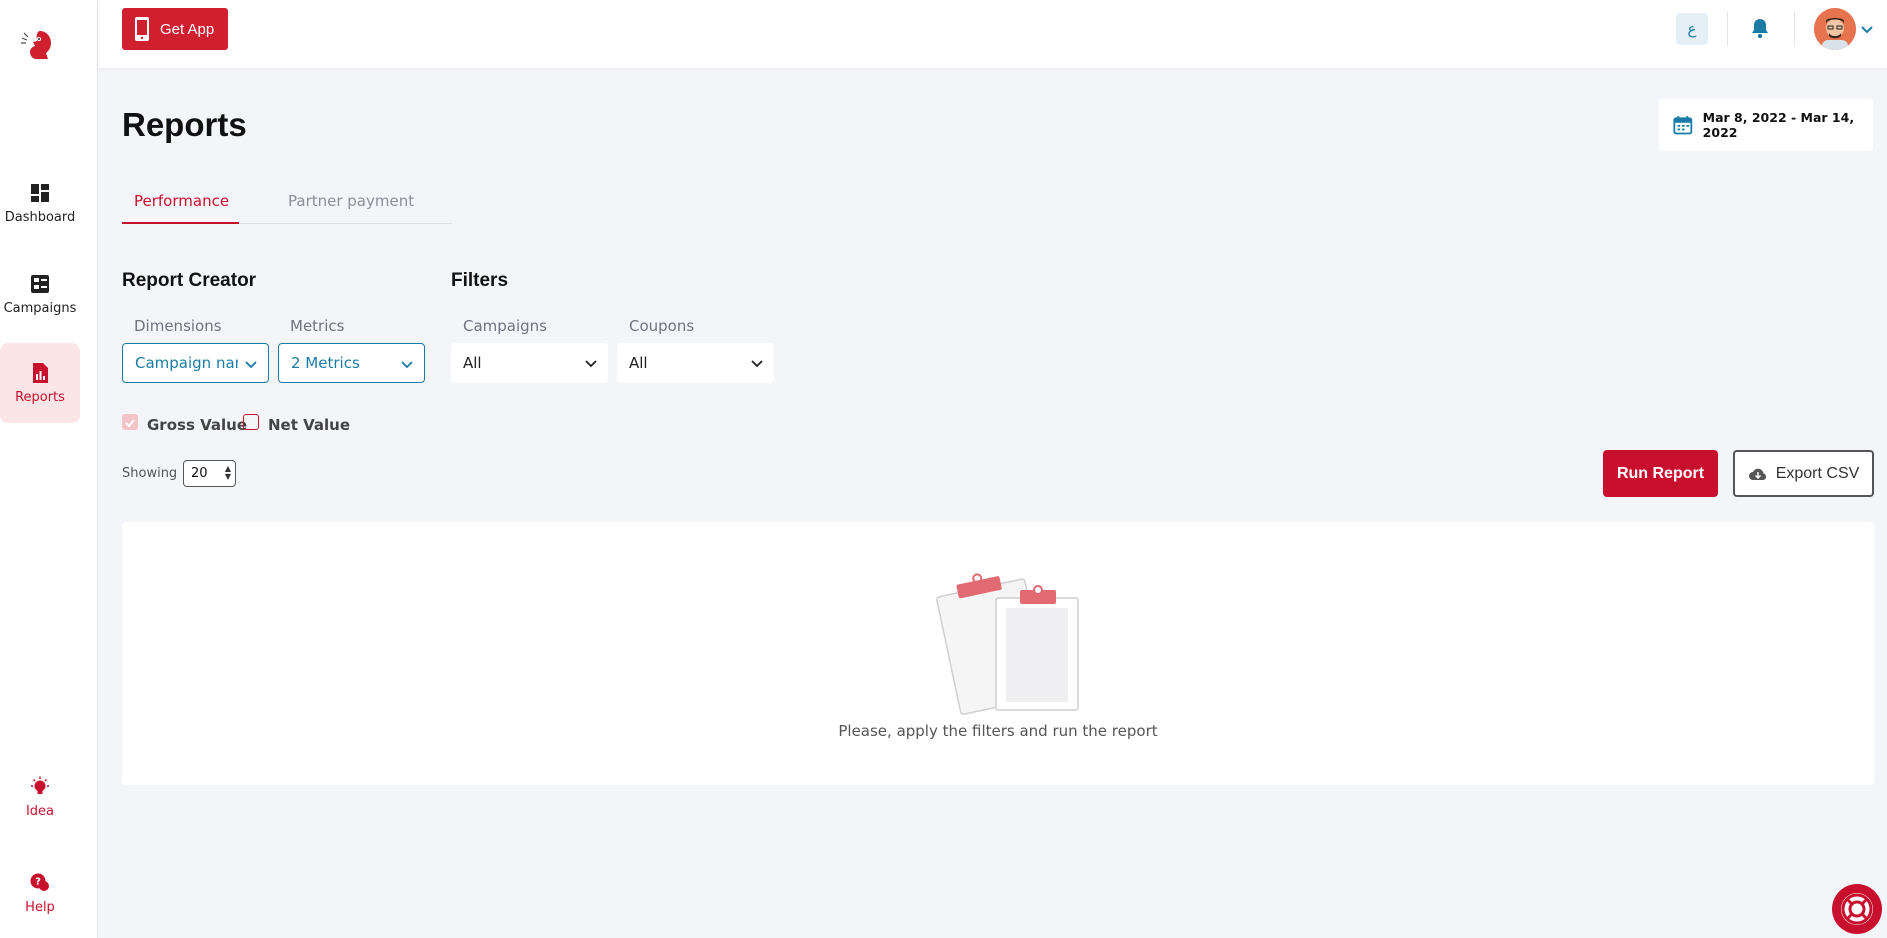 The width and height of the screenshot is (1887, 938). Describe the element at coordinates (40, 797) in the screenshot. I see `sidebar-item-idea: Idea` at that location.